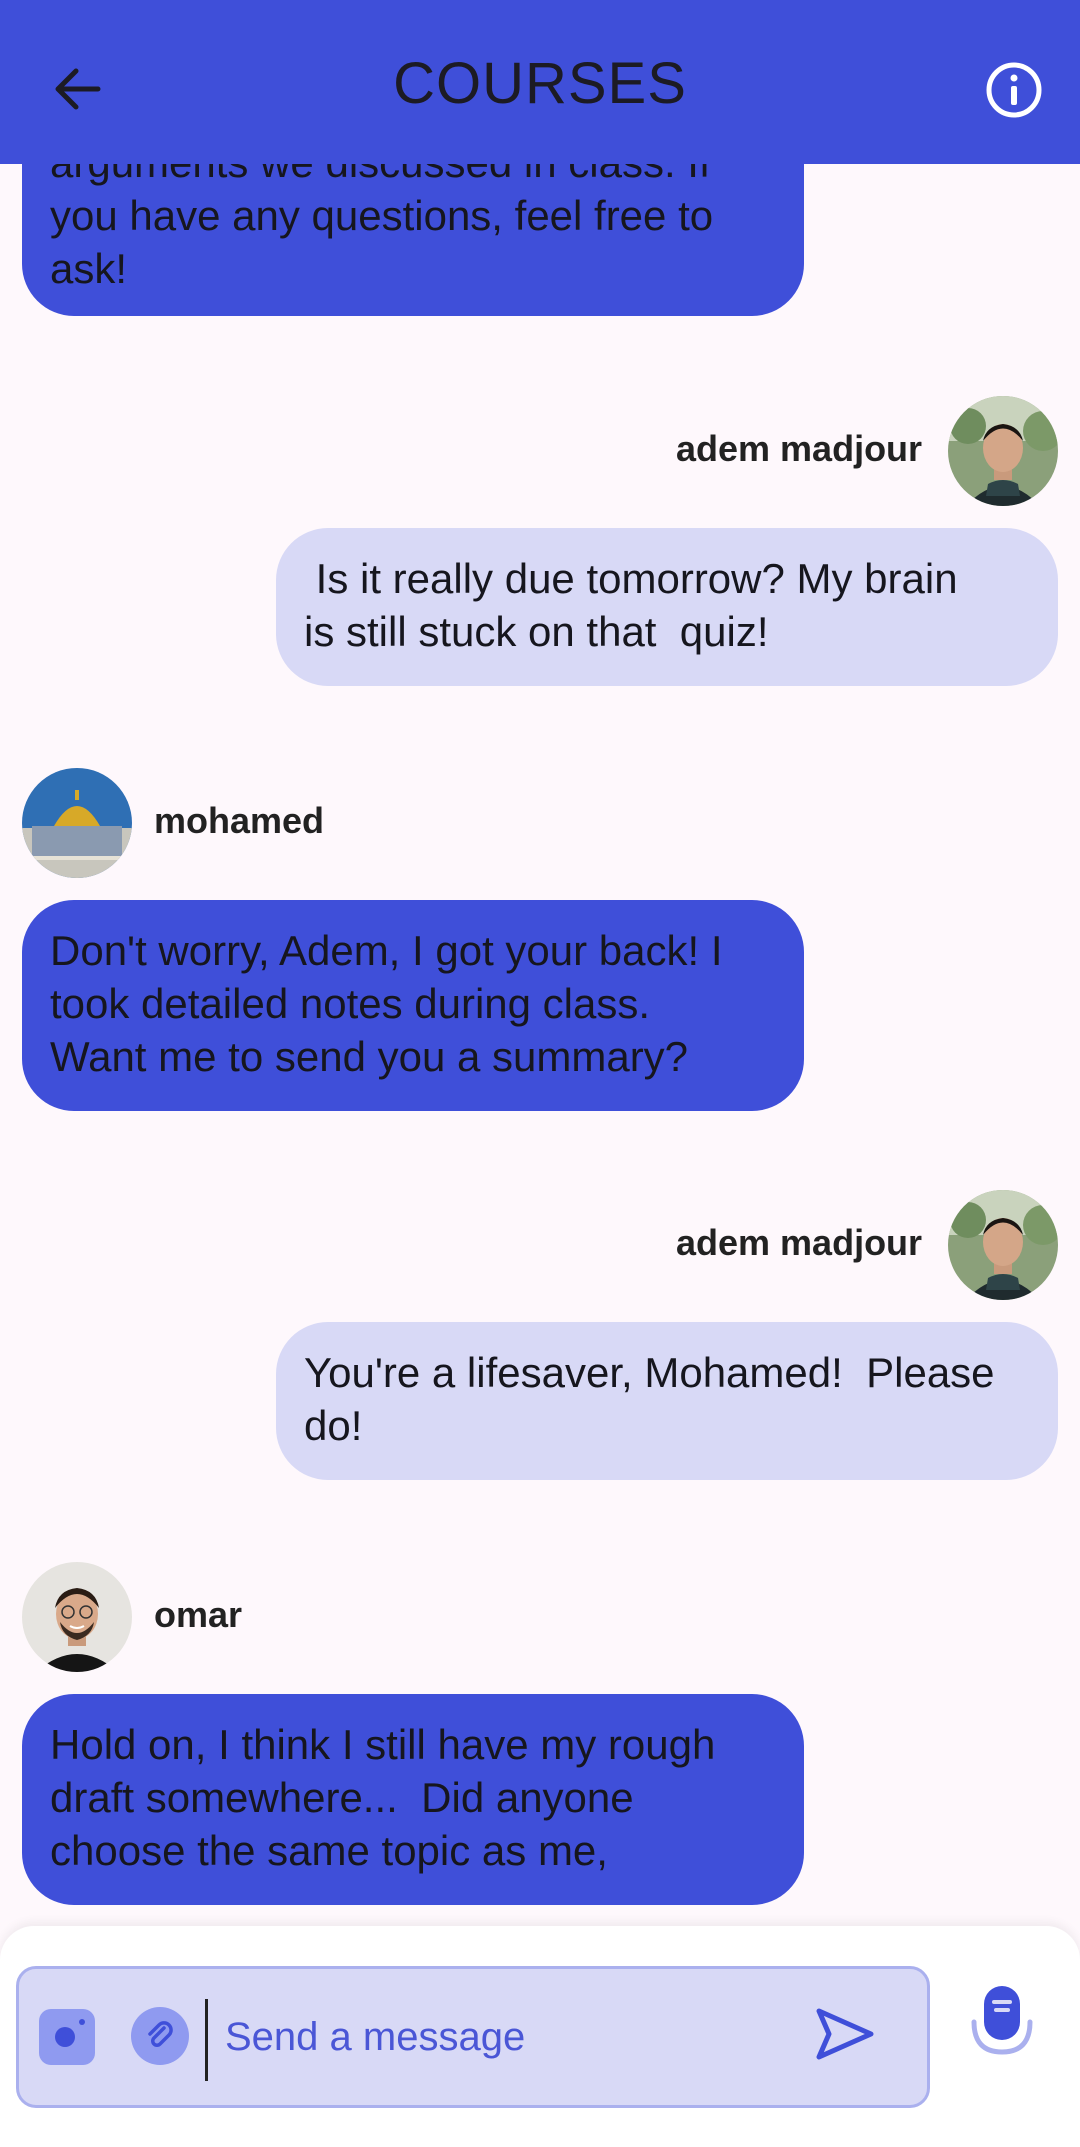 Image resolution: width=1080 pixels, height=2147 pixels. Describe the element at coordinates (382, 215) in the screenshot. I see `message-line: you have any questions, feel free to` at that location.